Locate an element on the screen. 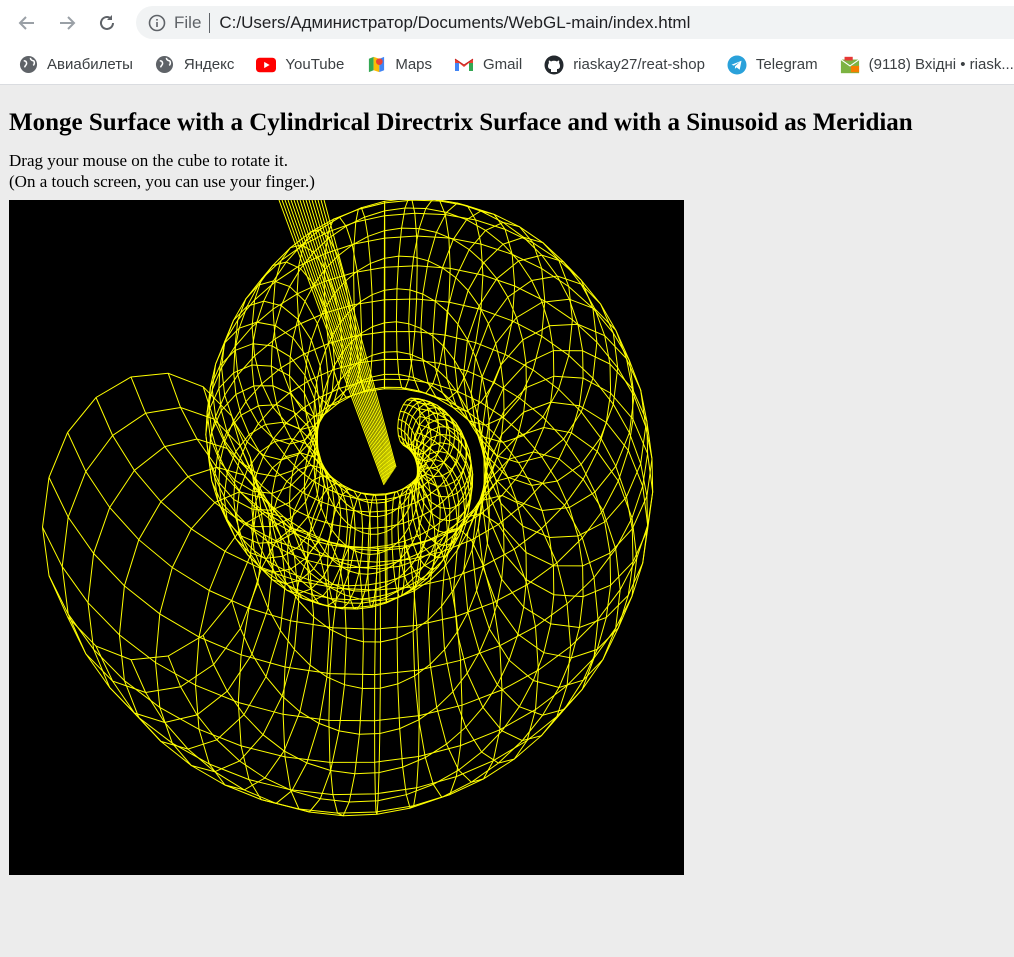 This screenshot has height=957, width=1014. mail-folder-icon is located at coordinates (850, 65).